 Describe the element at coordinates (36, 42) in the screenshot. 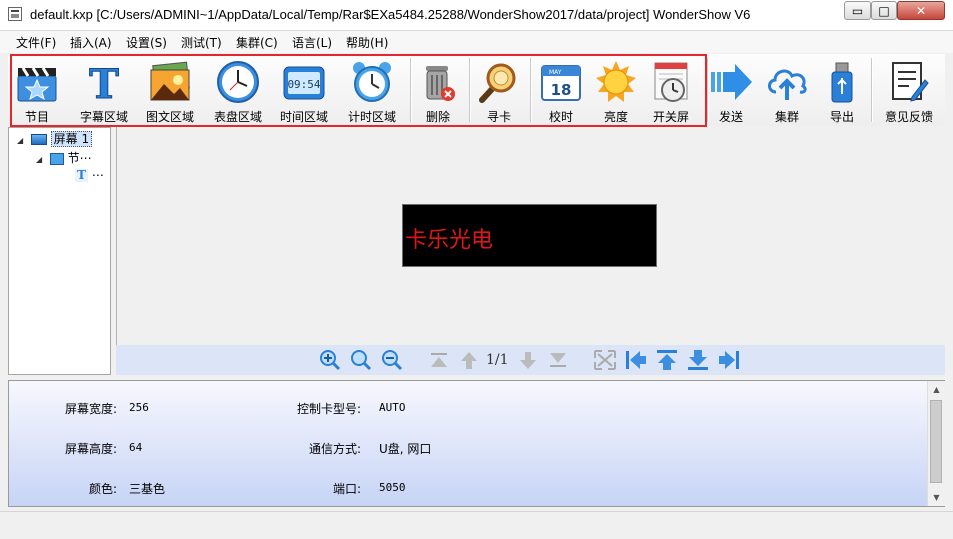

I see `menu-file: 文件(F)` at that location.